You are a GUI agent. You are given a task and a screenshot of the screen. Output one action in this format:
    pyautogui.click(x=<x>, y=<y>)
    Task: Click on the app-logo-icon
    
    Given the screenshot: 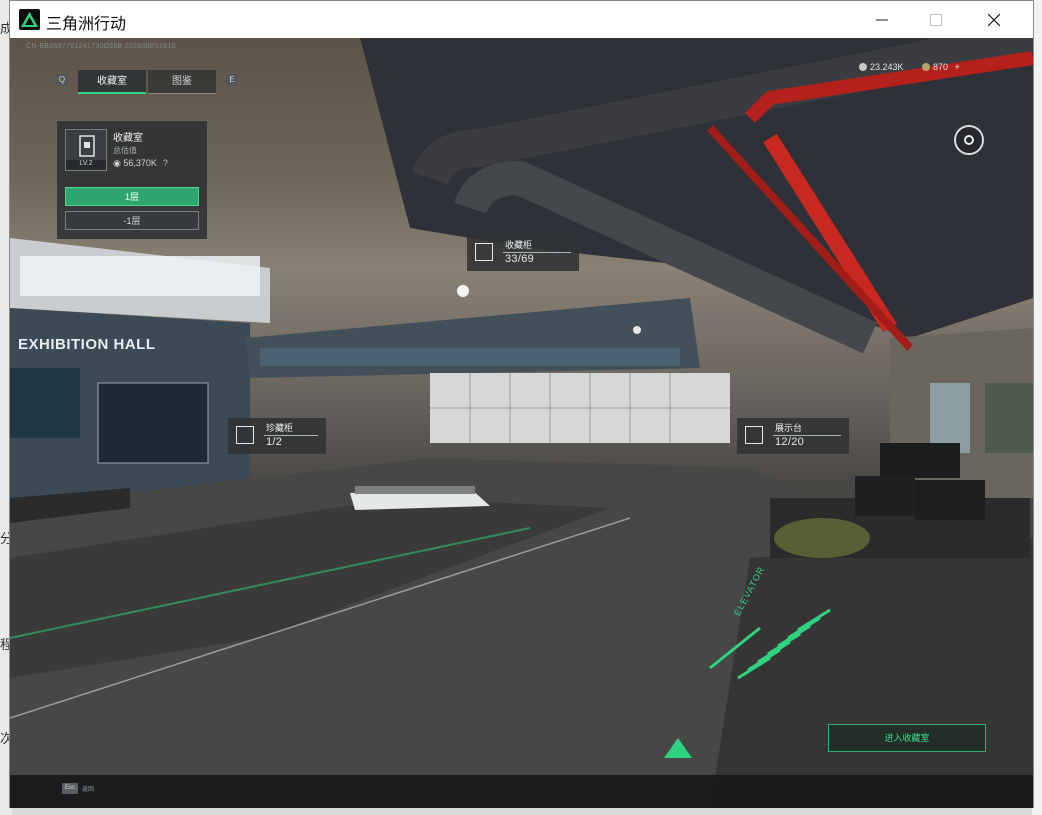 What is the action you would take?
    pyautogui.click(x=29, y=19)
    